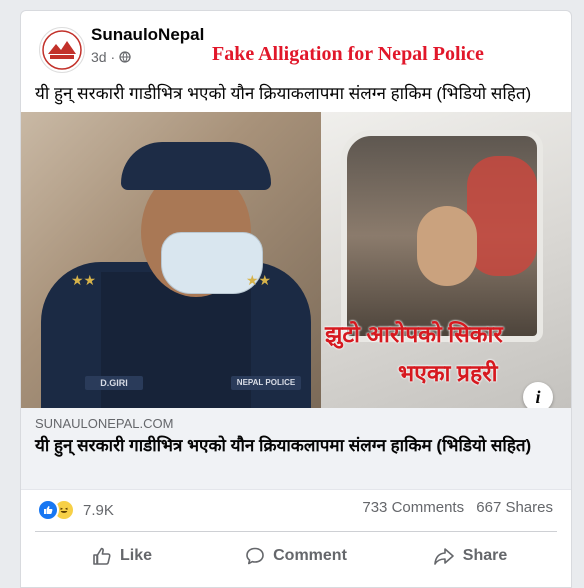 The image size is (584, 588). Describe the element at coordinates (104, 423) in the screenshot. I see `link-domain: SUNAULONEPAL.COM` at that location.